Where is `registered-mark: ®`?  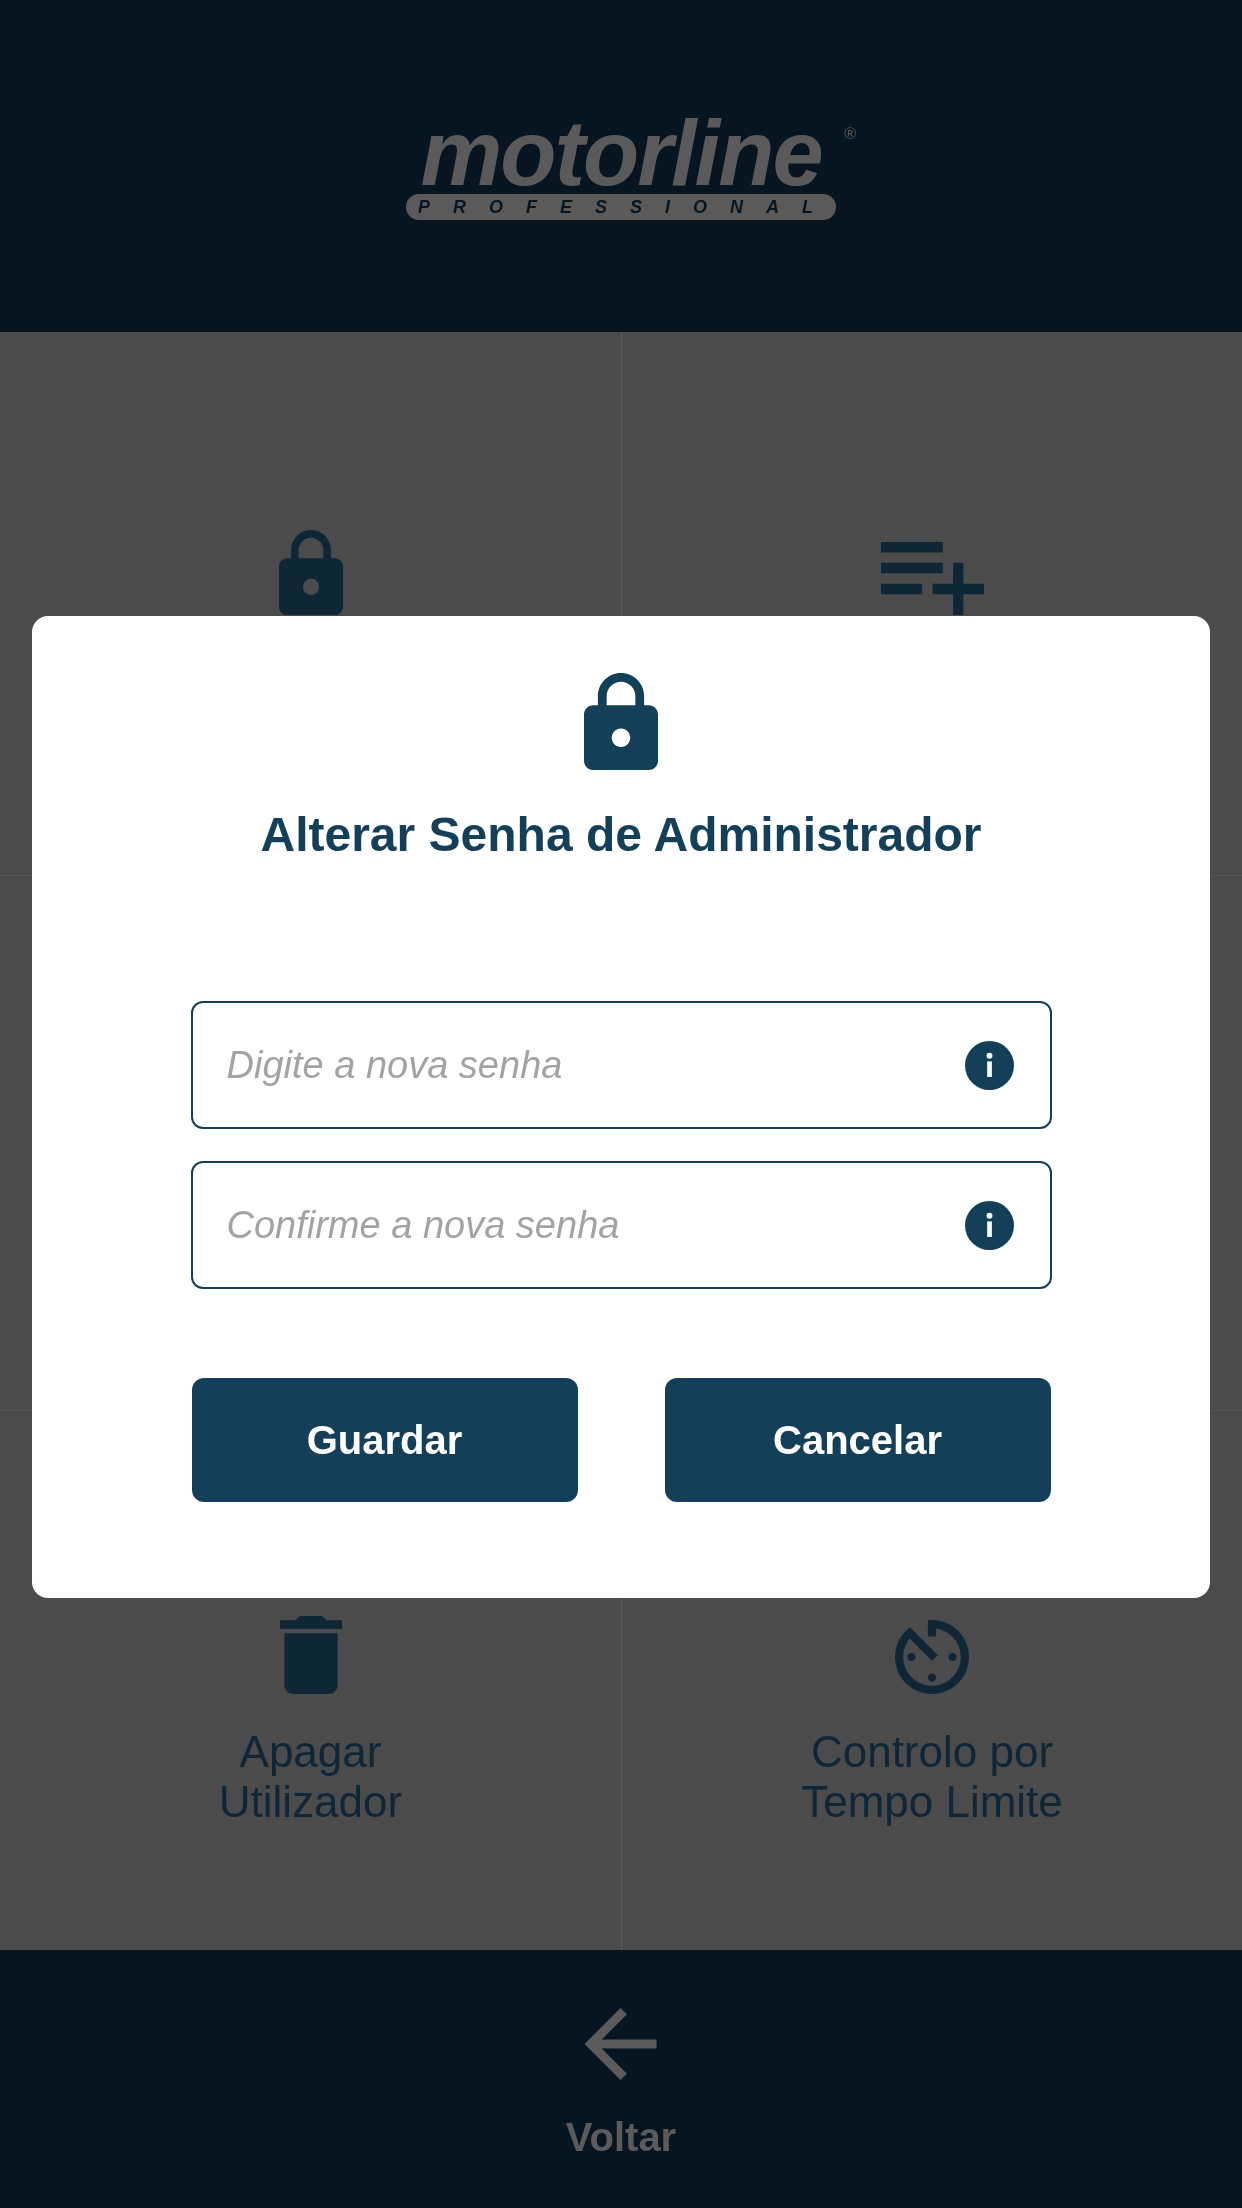 registered-mark: ® is located at coordinates (850, 133).